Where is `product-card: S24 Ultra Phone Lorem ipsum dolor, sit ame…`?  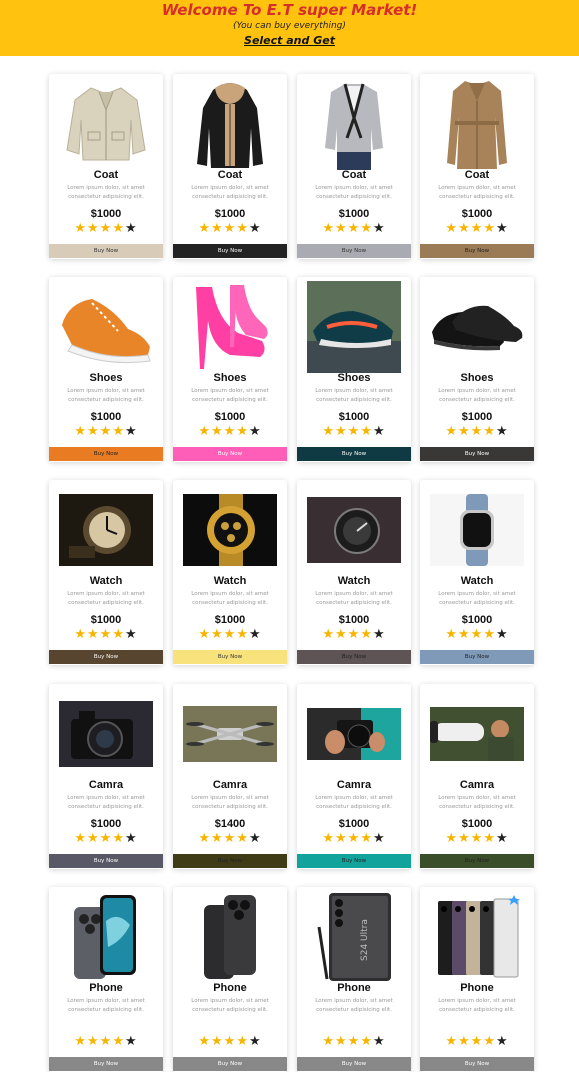 product-card: S24 Ultra Phone Lorem ipsum dolor, sit ame… is located at coordinates (354, 979).